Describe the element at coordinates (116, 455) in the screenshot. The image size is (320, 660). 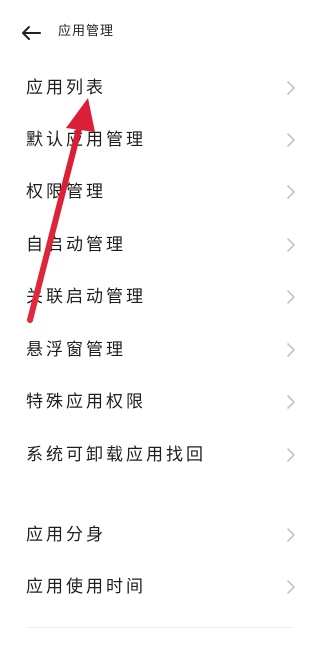
I see `menu-item-label: 系统可卸载应用找回` at that location.